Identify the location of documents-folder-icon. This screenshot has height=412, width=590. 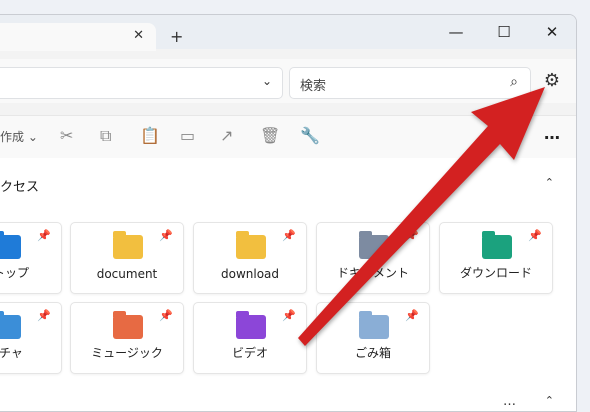
(374, 245).